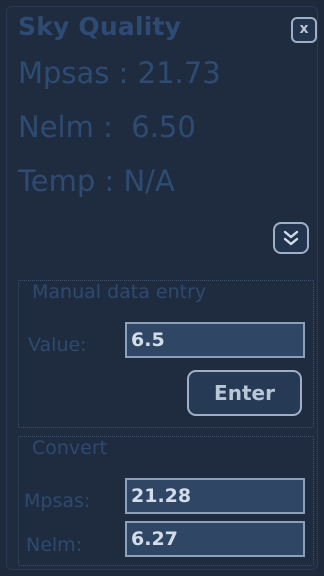 This screenshot has width=324, height=576. What do you see at coordinates (119, 292) in the screenshot?
I see `manual-entry-legend: Manual data entry` at bounding box center [119, 292].